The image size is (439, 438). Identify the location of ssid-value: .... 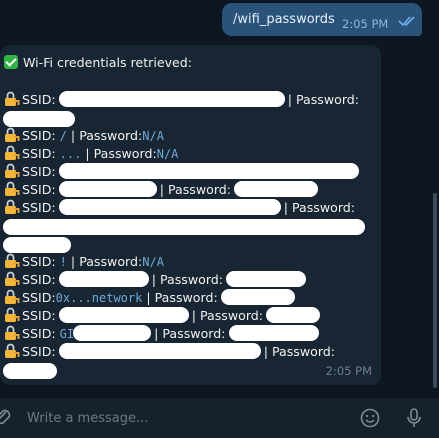
(70, 154).